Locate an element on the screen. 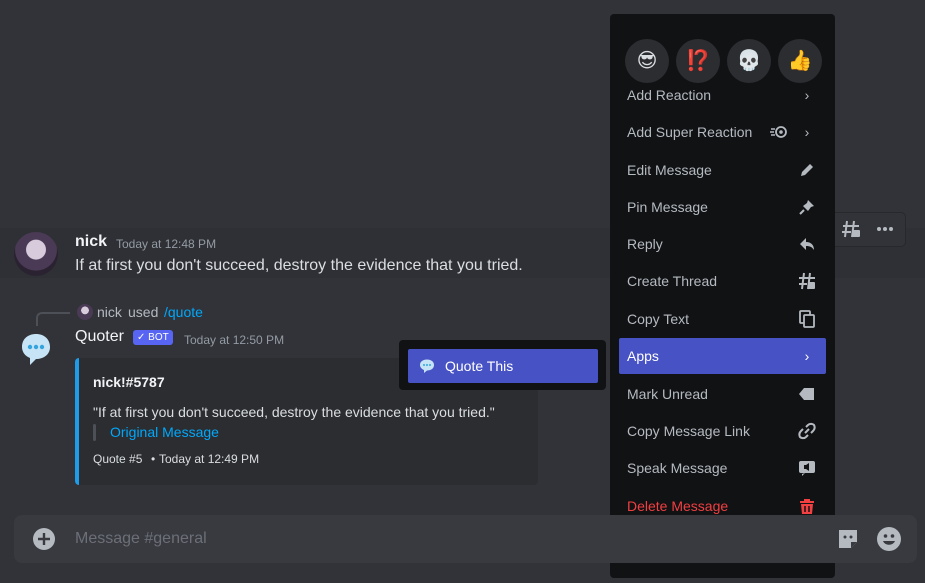  reply-used-text: used is located at coordinates (143, 312).